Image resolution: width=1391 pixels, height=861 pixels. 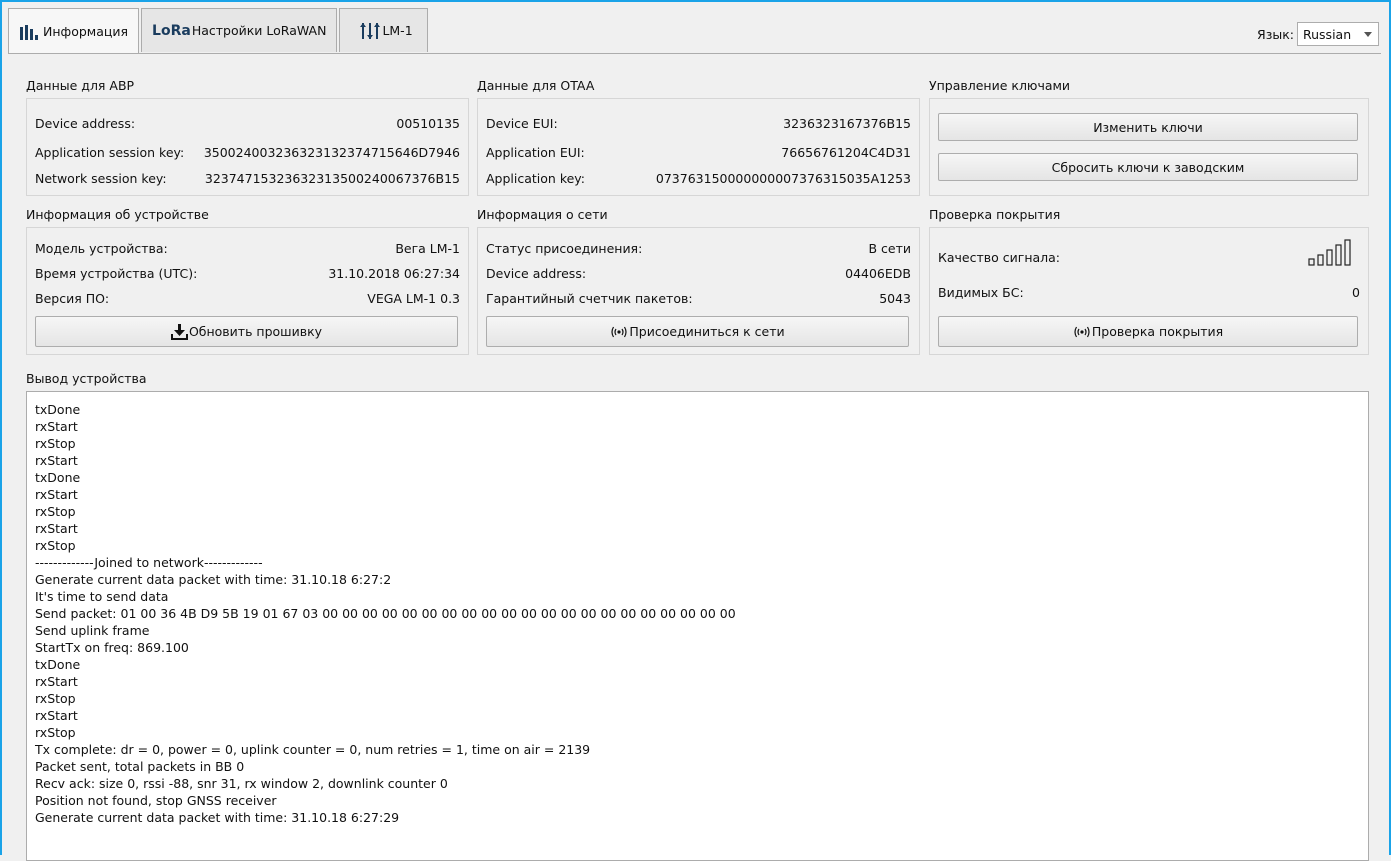 What do you see at coordinates (522, 123) in the screenshot?
I see `field-label: Device EUI:` at bounding box center [522, 123].